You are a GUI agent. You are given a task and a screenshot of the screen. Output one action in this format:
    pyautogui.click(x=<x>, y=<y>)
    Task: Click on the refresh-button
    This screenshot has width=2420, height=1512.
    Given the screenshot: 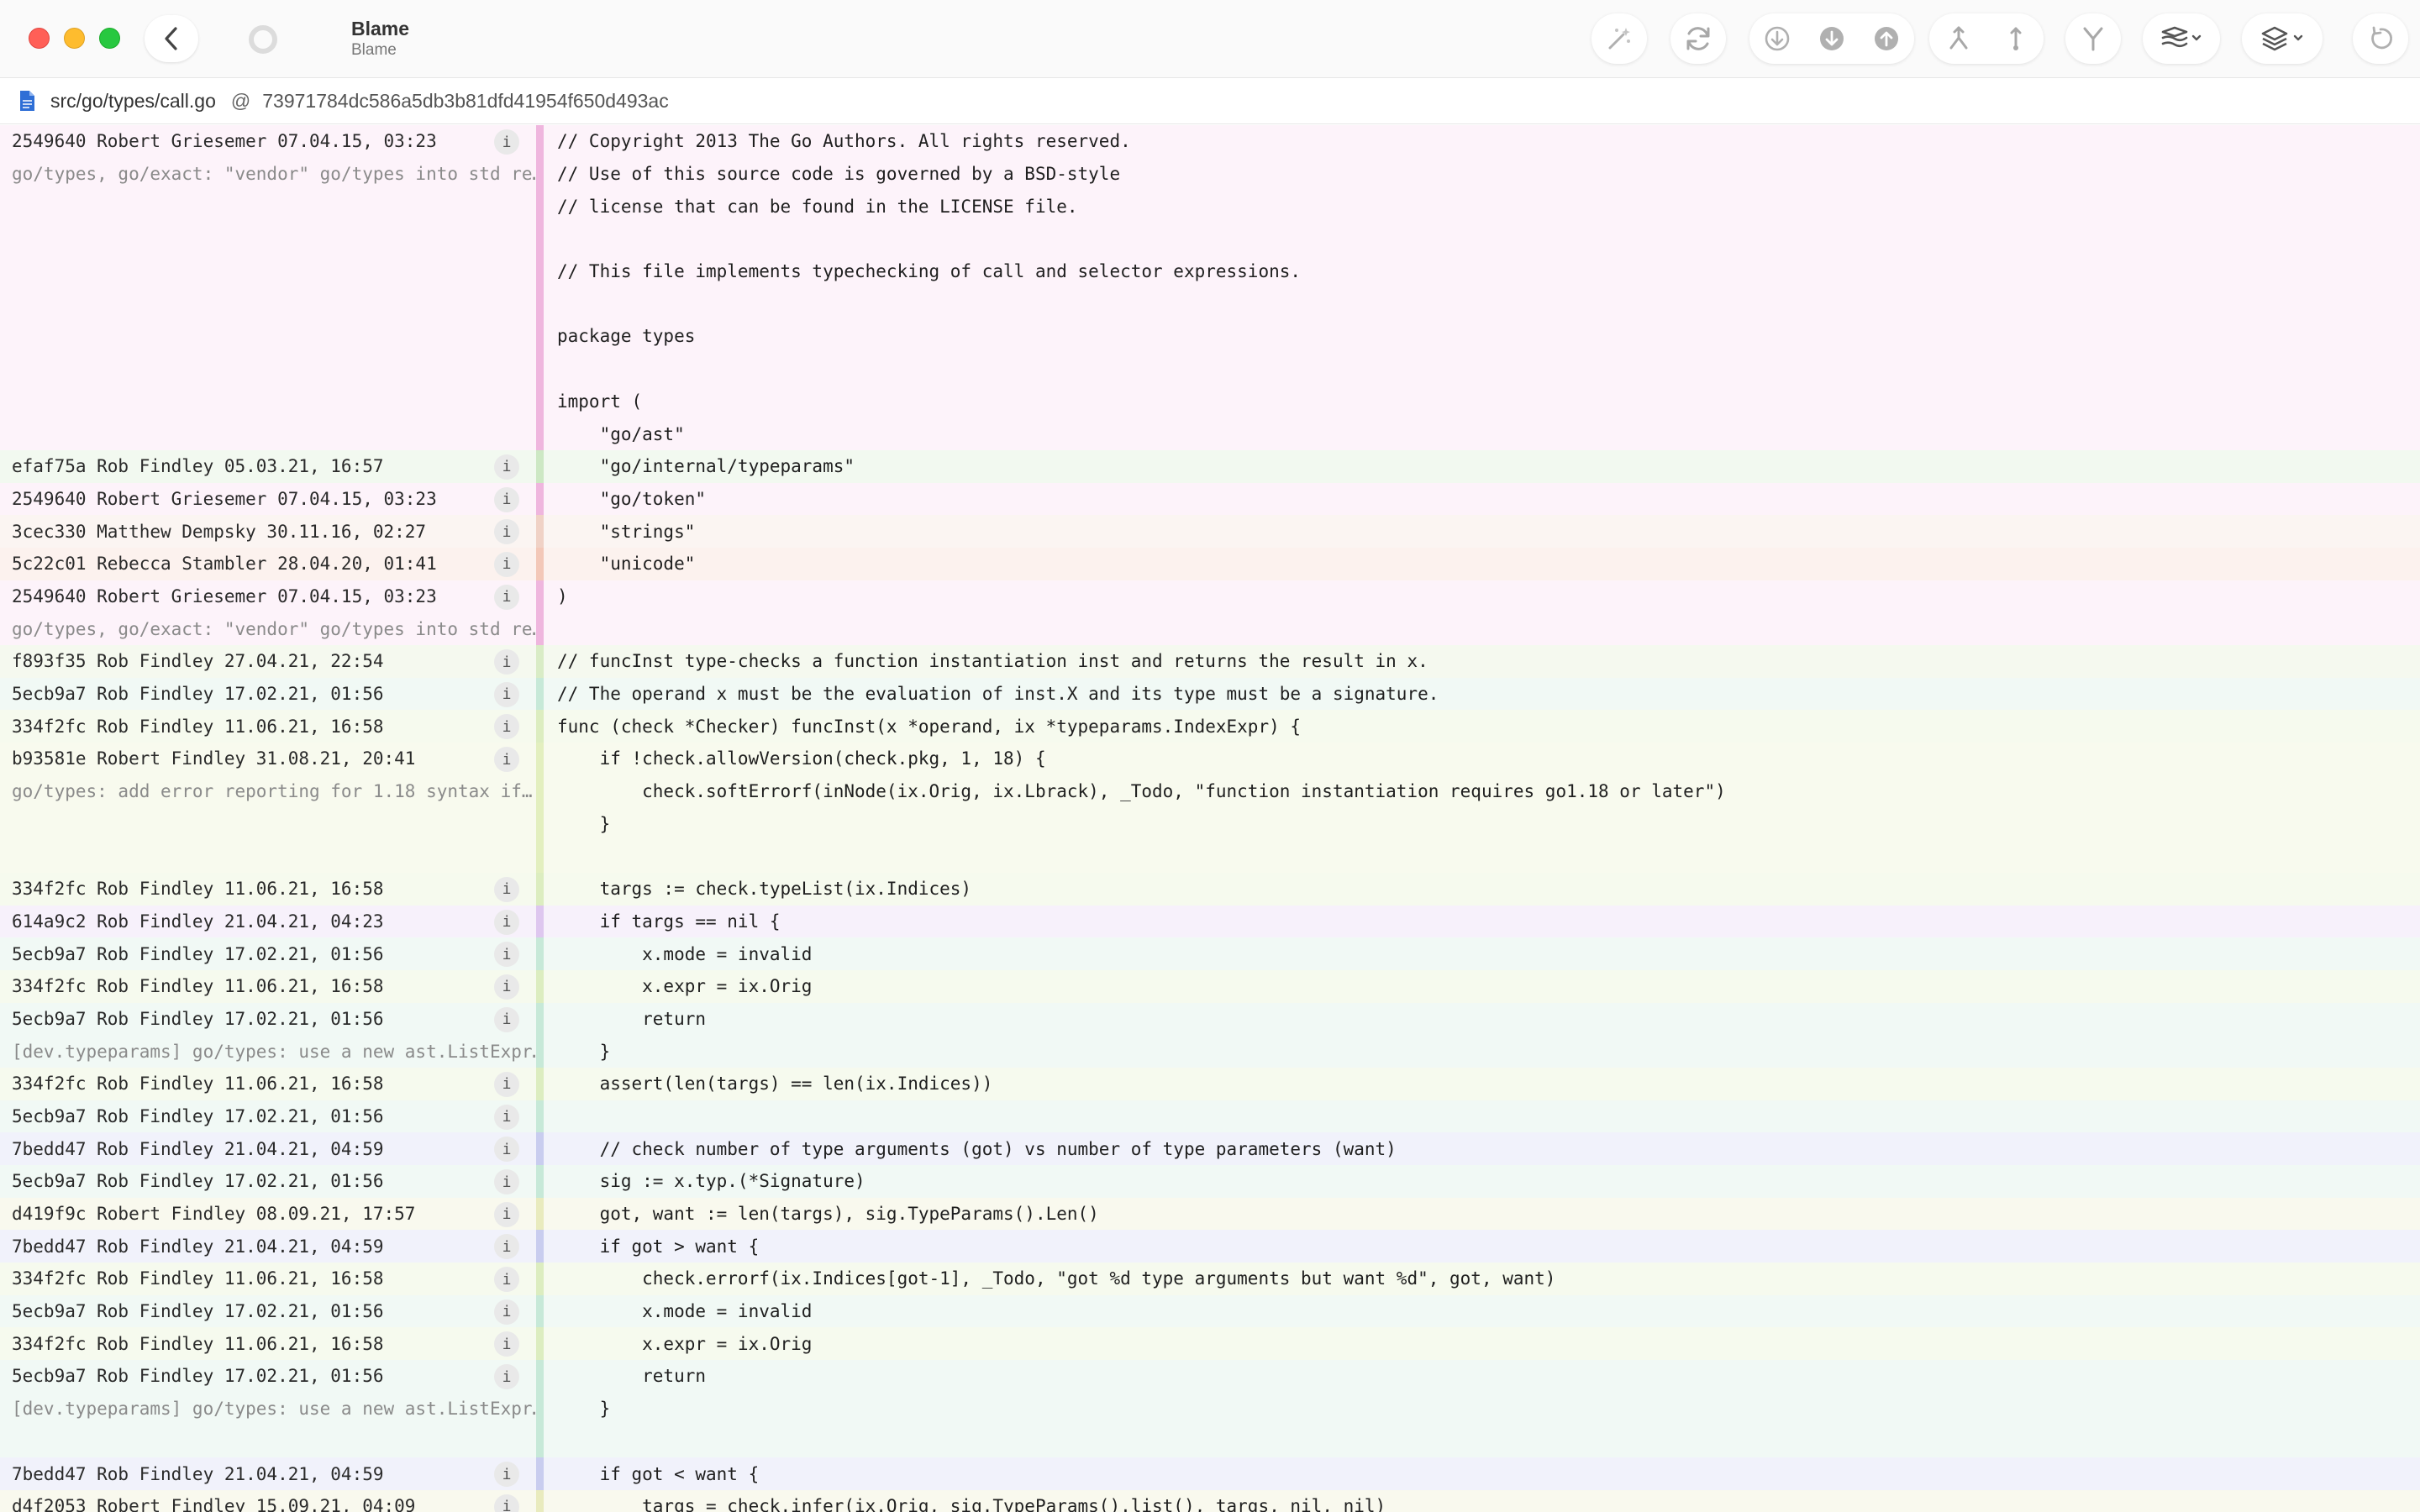 What is the action you would take?
    pyautogui.click(x=1698, y=38)
    